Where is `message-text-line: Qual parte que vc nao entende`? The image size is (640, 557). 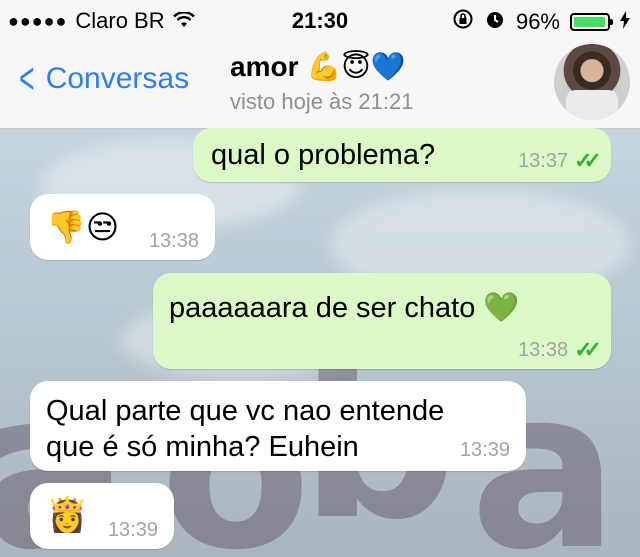 message-text-line: Qual parte que vc nao entende is located at coordinates (245, 411).